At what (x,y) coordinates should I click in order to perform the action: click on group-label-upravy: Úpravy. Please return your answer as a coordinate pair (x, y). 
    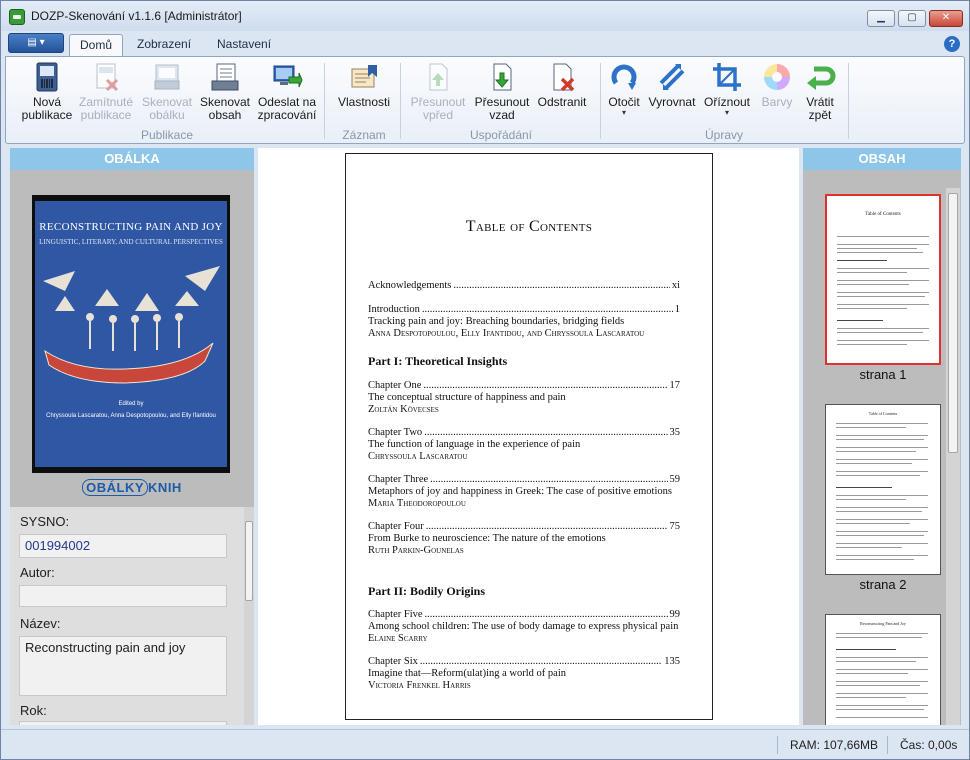
    Looking at the image, I should click on (723, 135).